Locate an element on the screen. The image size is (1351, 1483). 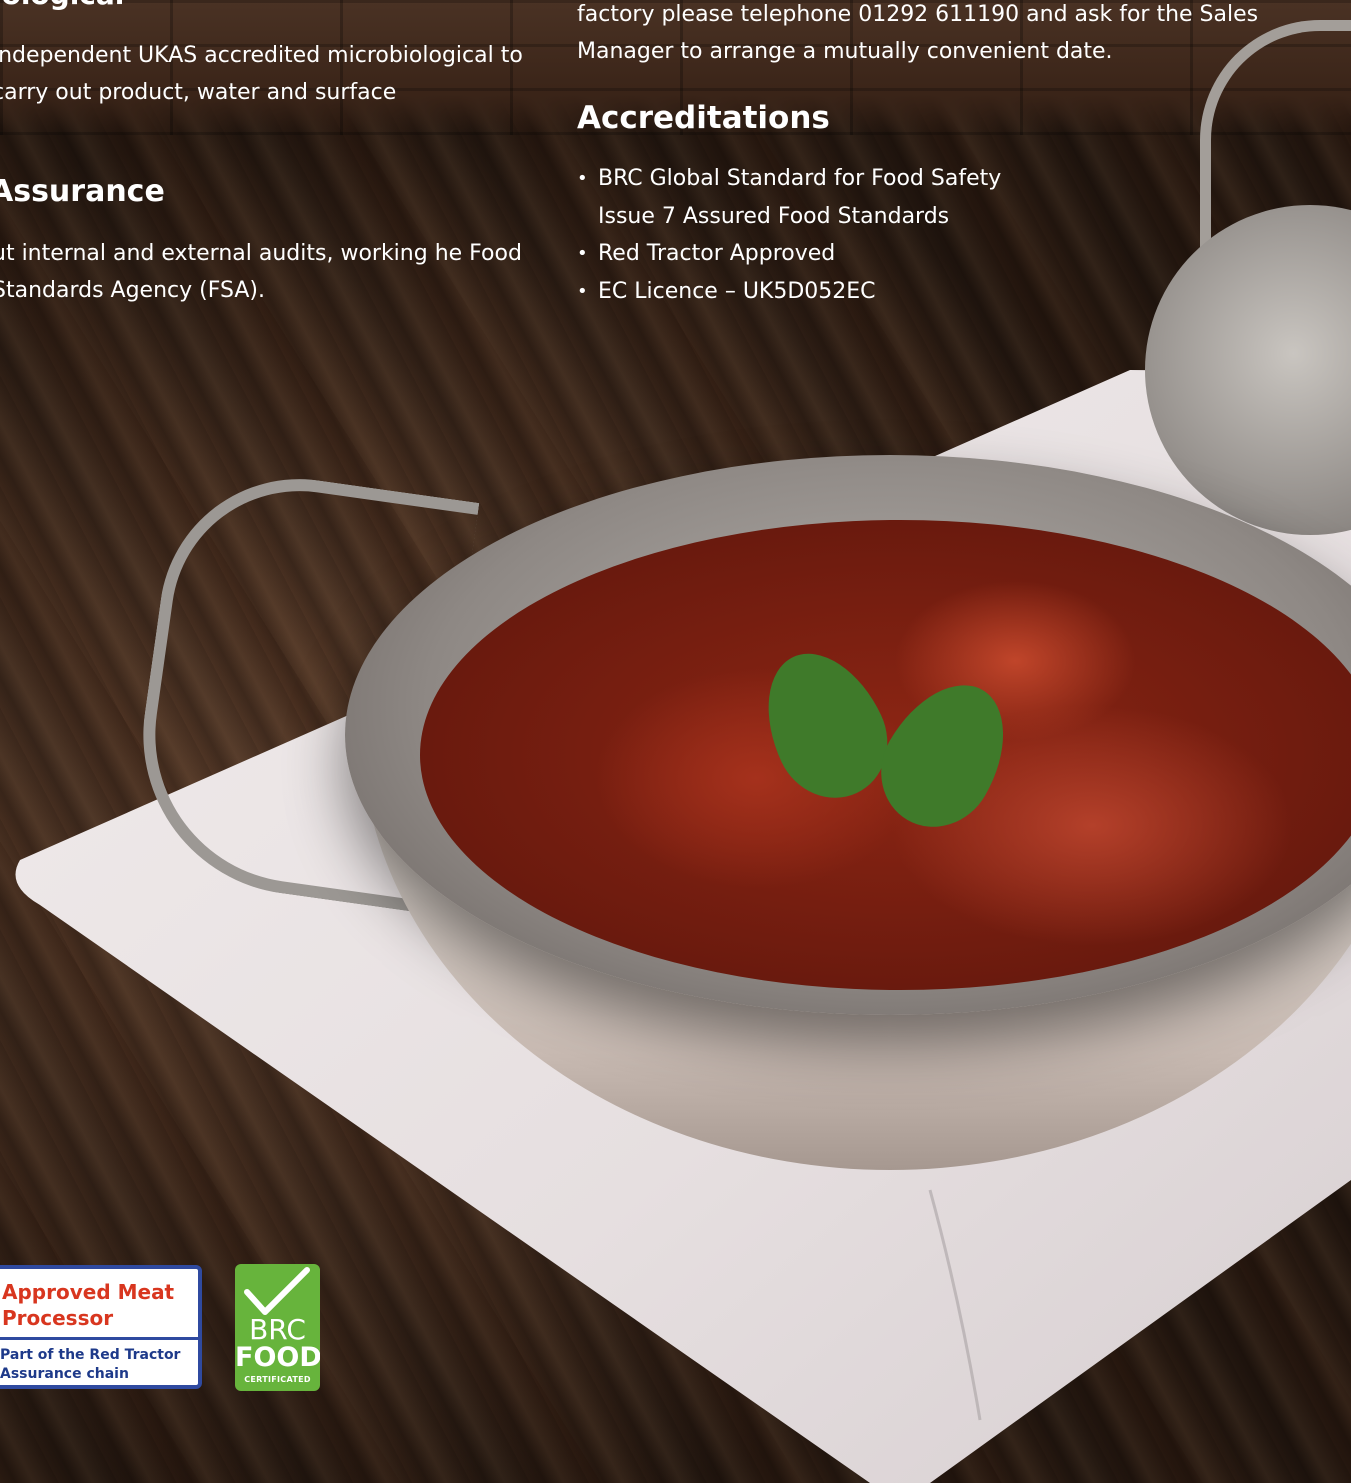
assurance-heading: Assurance is located at coordinates (82, 191).